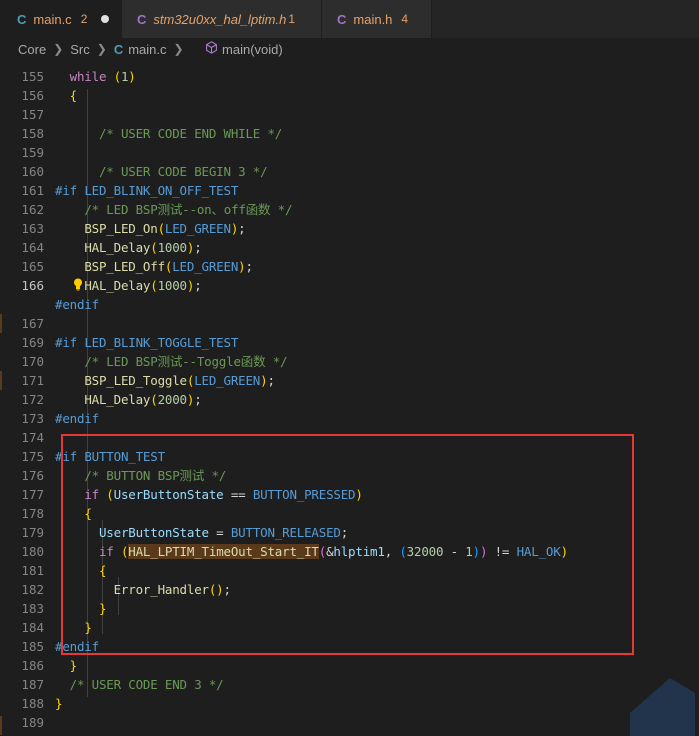 Image resolution: width=699 pixels, height=736 pixels. Describe the element at coordinates (252, 49) in the screenshot. I see `breadcrumb-item-symbol: main(void)` at that location.